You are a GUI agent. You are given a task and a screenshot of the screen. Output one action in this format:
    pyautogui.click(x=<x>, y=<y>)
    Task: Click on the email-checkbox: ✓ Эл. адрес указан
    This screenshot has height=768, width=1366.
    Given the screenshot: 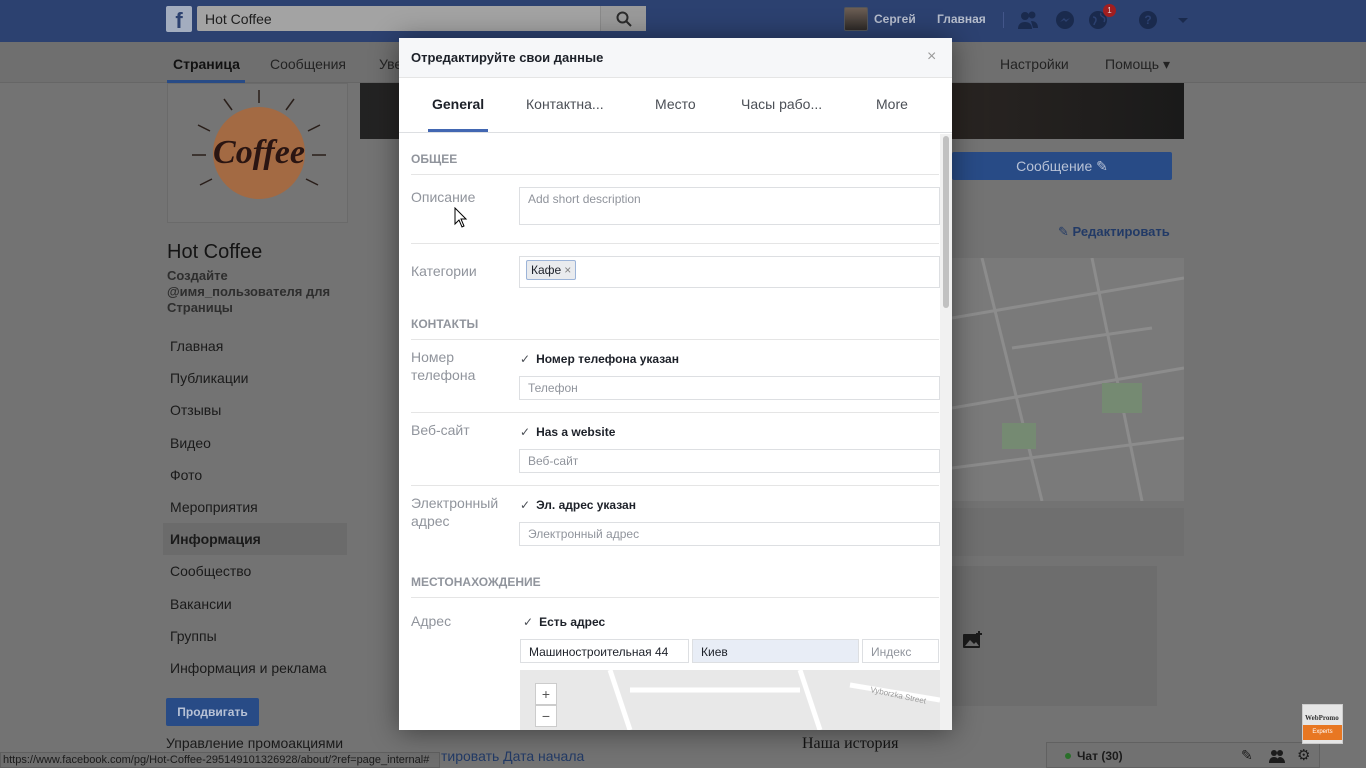 What is the action you would take?
    pyautogui.click(x=578, y=505)
    